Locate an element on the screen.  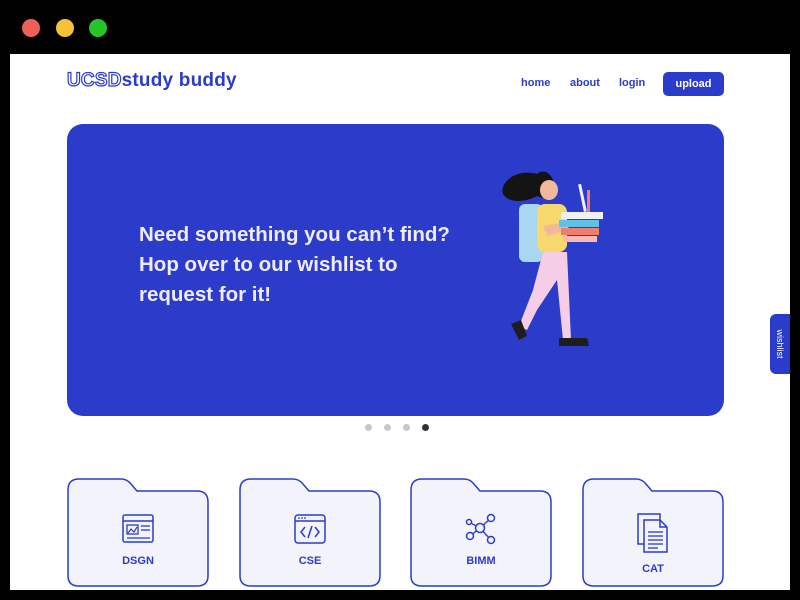
hero-line: request for it! is located at coordinates (205, 294).